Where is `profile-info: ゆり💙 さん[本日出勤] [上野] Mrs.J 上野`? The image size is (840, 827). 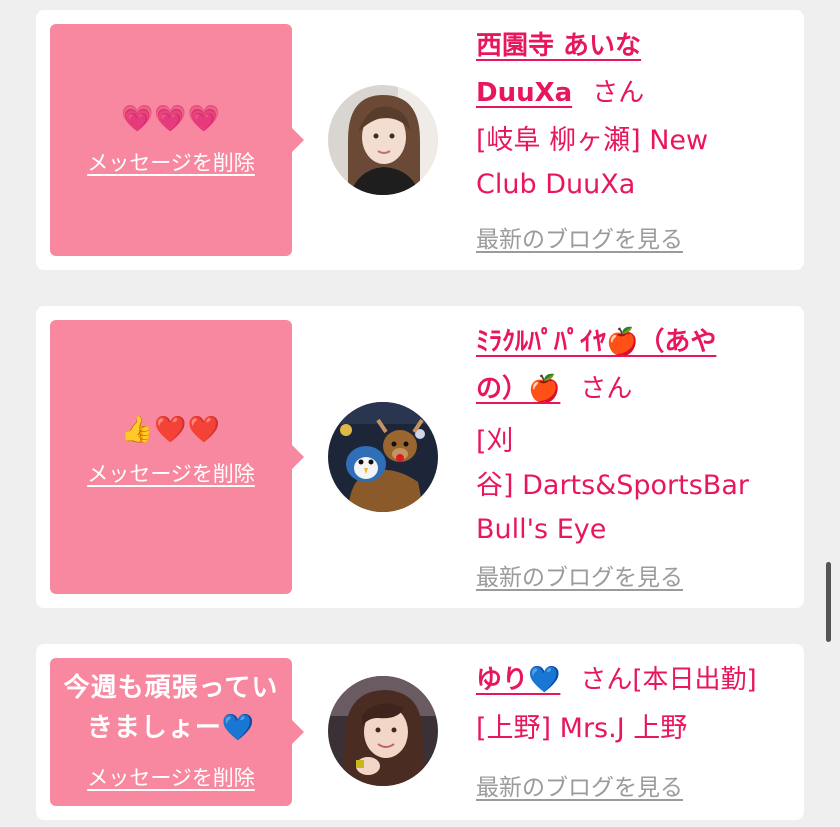
profile-info: ゆり💙 さん[本日出勤] [上野] Mrs.J 上野 is located at coordinates (636, 704).